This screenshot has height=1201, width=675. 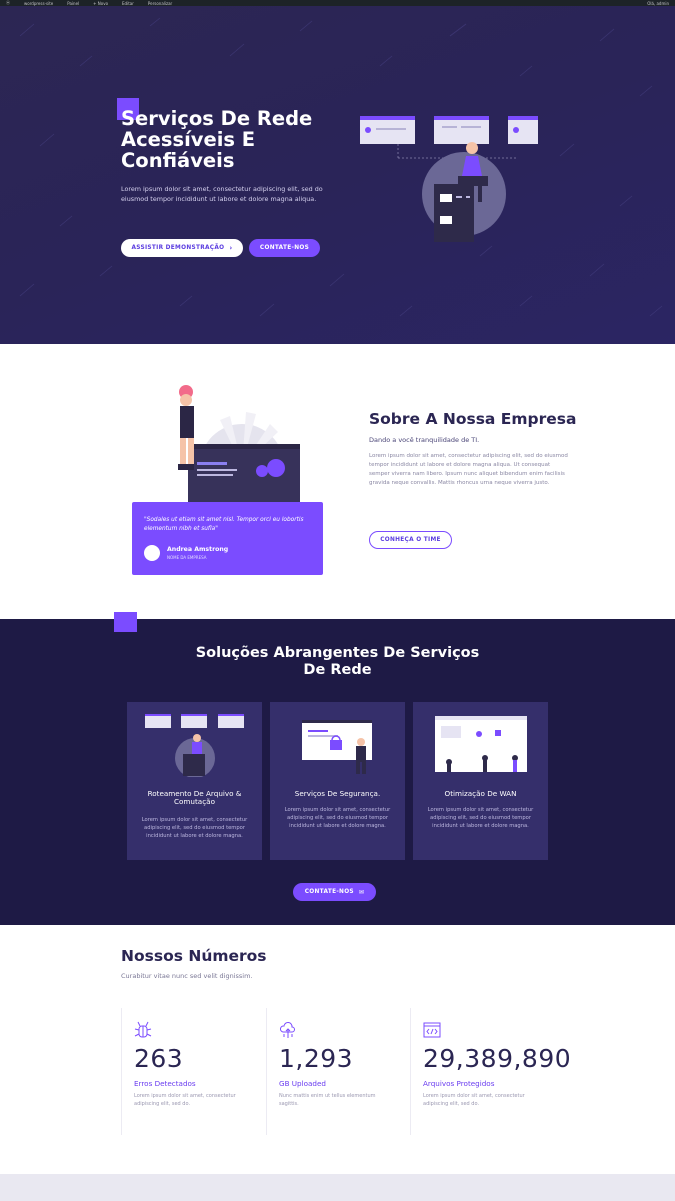 What do you see at coordinates (658, 3) in the screenshot?
I see `admin-user: Olá, admin` at bounding box center [658, 3].